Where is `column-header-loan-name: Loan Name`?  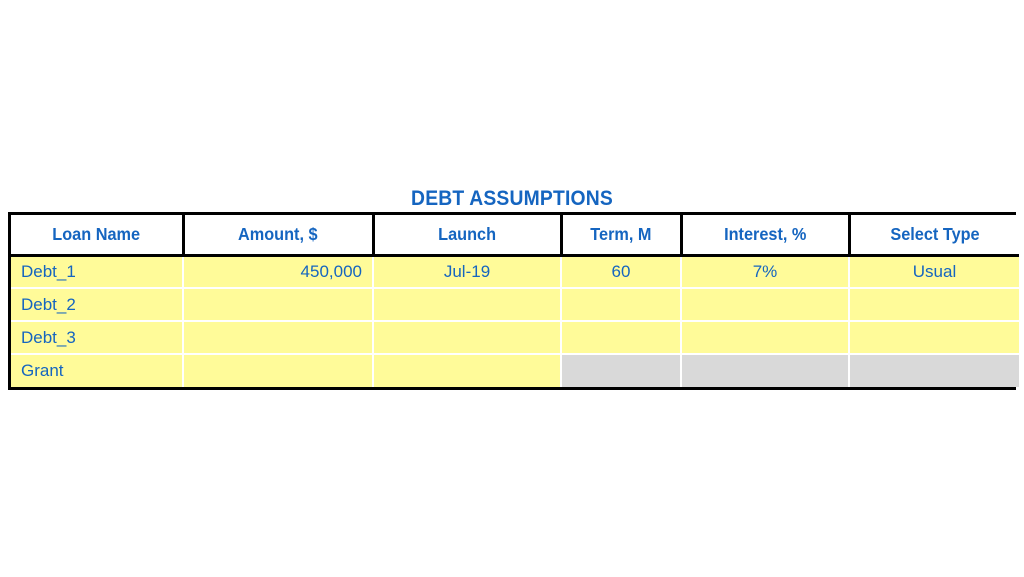
column-header-loan-name: Loan Name is located at coordinates (98, 236).